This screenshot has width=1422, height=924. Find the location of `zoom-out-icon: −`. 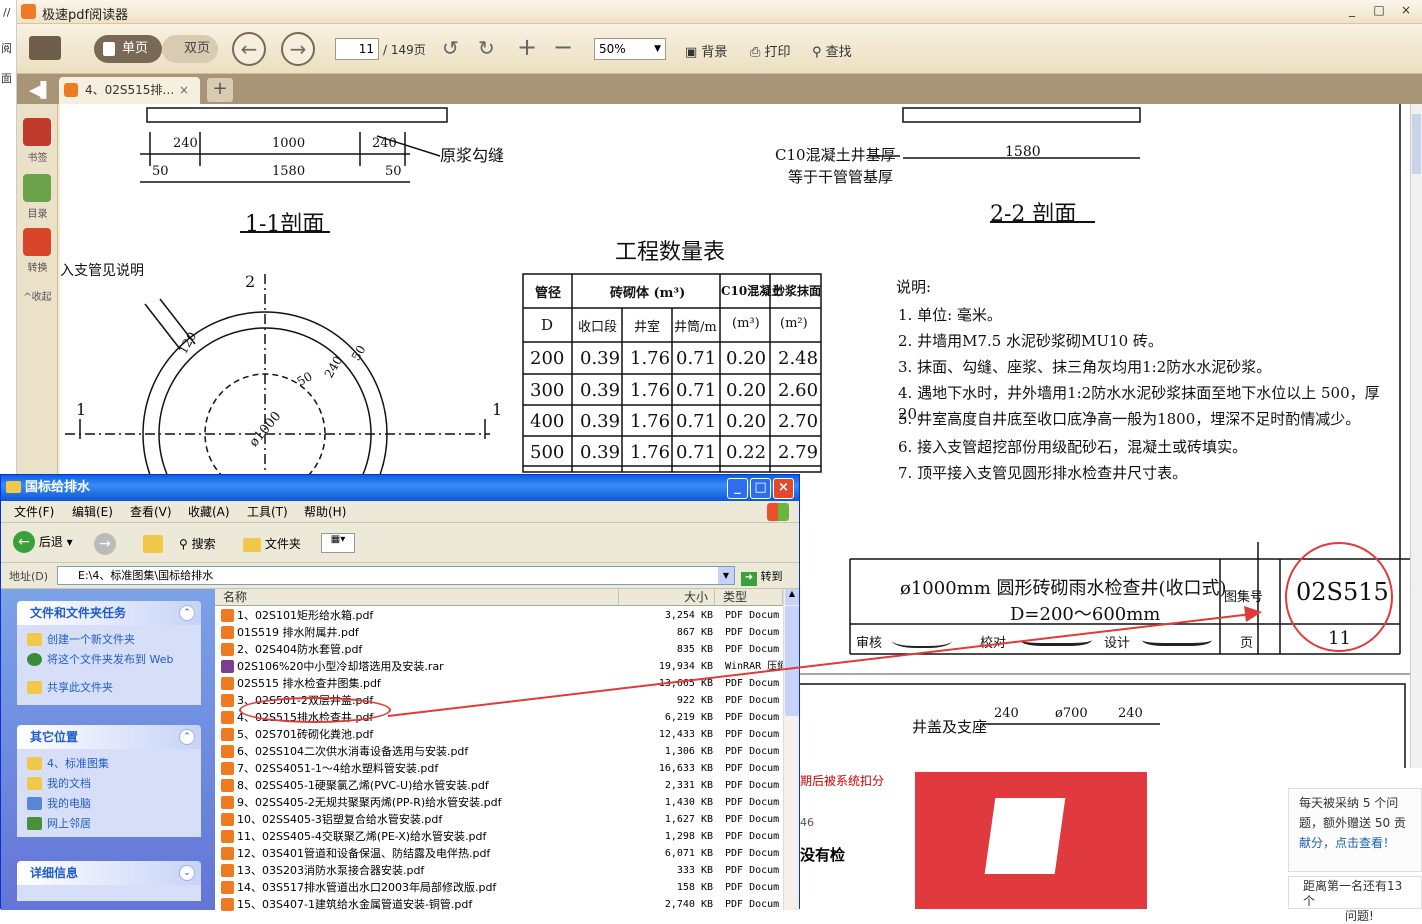

zoom-out-icon: − is located at coordinates (563, 47).